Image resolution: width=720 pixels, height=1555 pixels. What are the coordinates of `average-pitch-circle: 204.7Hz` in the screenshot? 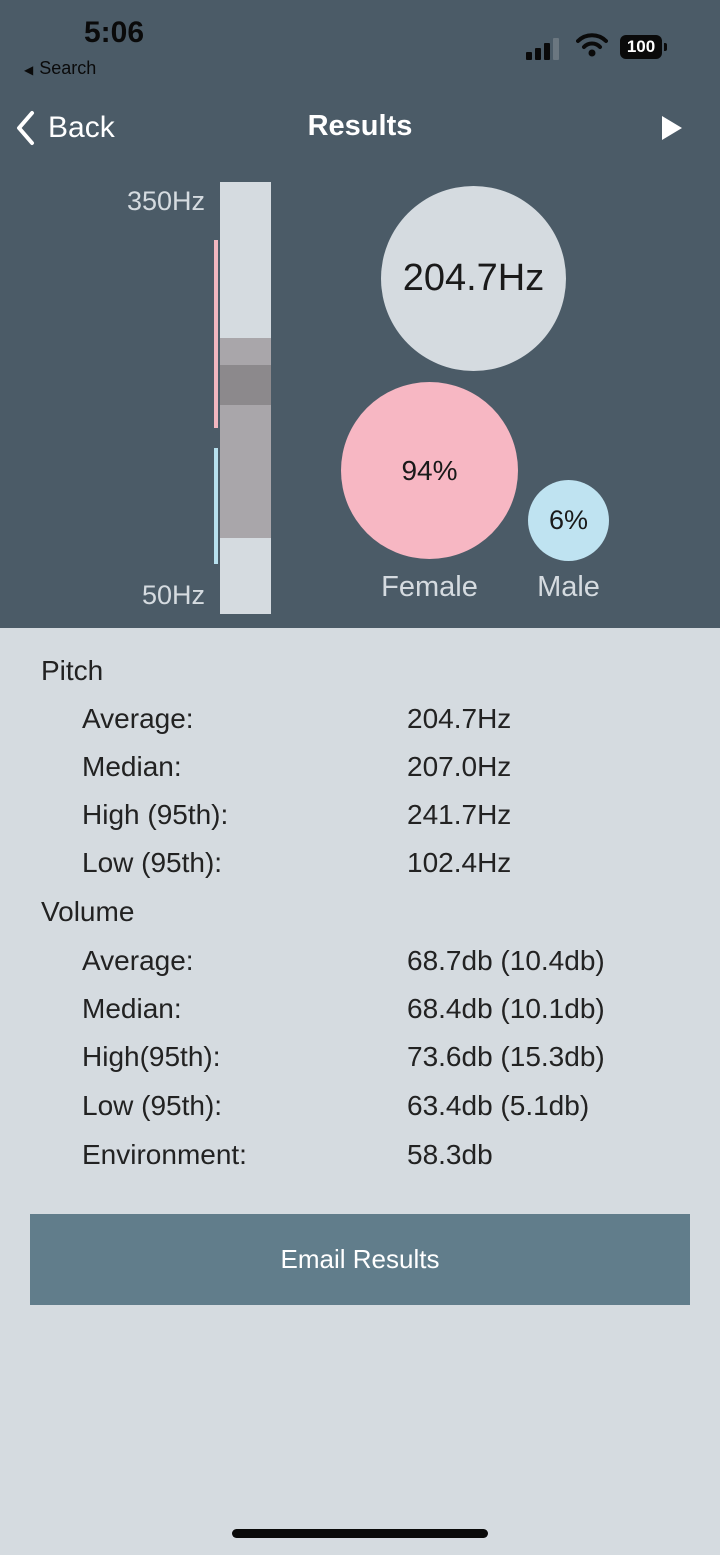 It's located at (473, 278).